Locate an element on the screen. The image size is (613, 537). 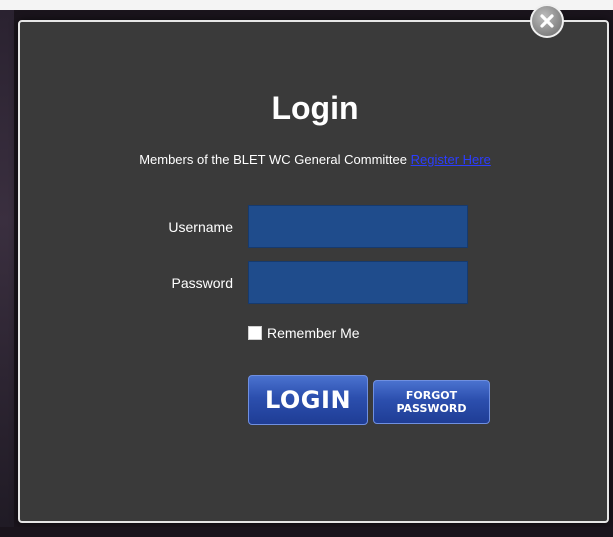
close-button is located at coordinates (547, 21).